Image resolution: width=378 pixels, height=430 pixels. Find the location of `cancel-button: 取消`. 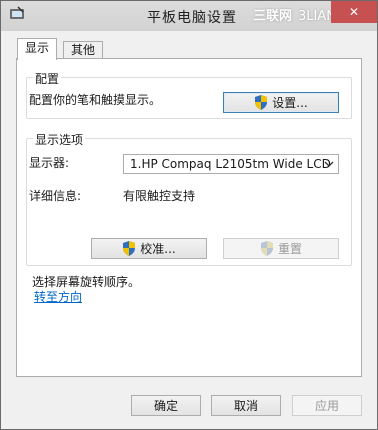

cancel-button: 取消 is located at coordinates (246, 405).